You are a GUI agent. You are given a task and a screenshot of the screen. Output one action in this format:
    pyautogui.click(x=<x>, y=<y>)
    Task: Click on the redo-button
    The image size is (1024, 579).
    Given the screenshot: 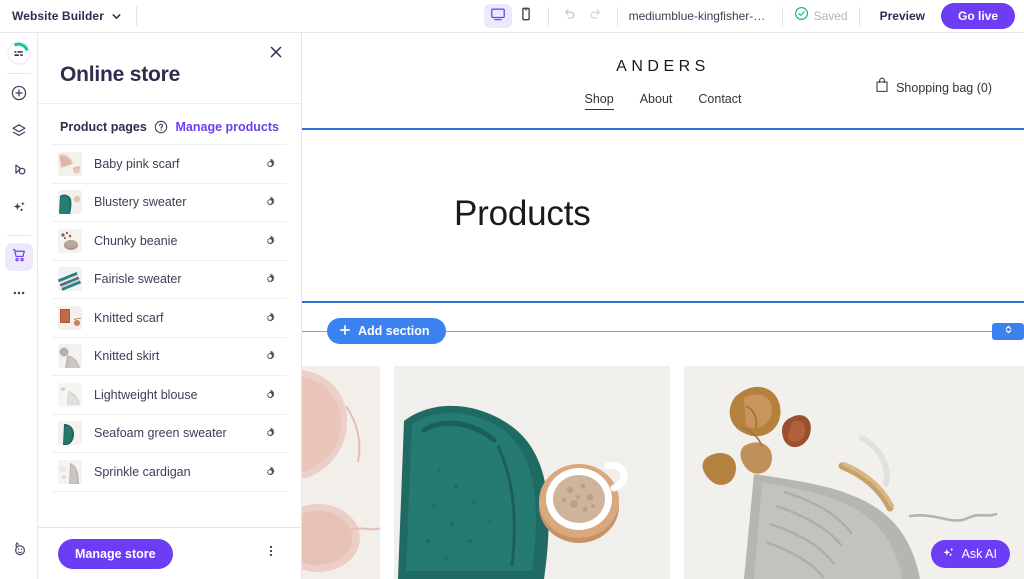 What is the action you would take?
    pyautogui.click(x=596, y=16)
    